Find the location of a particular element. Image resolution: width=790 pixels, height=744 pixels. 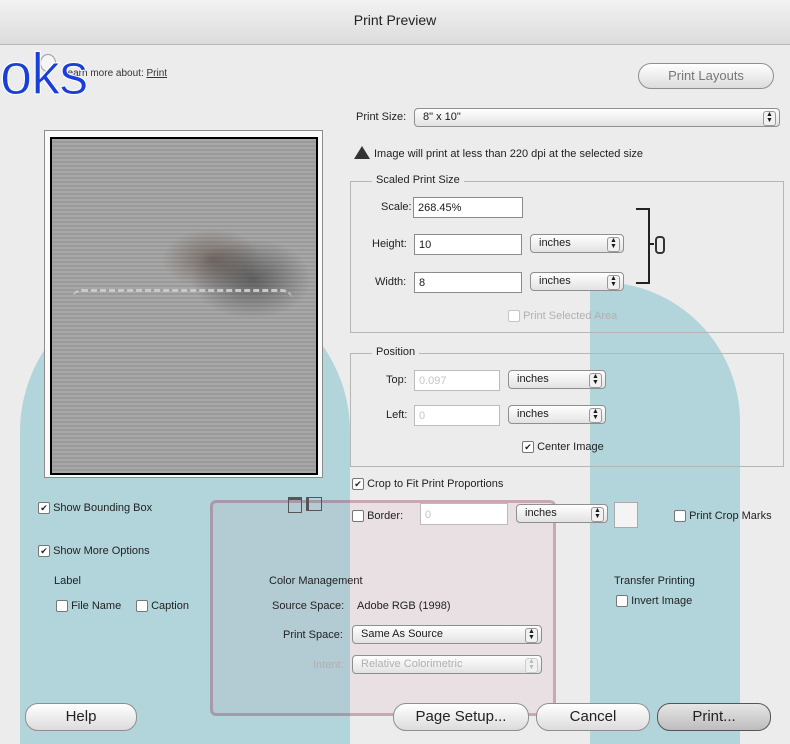

crop-to-fit: ✔ Crop to Fit Print Proportions is located at coordinates (428, 484).